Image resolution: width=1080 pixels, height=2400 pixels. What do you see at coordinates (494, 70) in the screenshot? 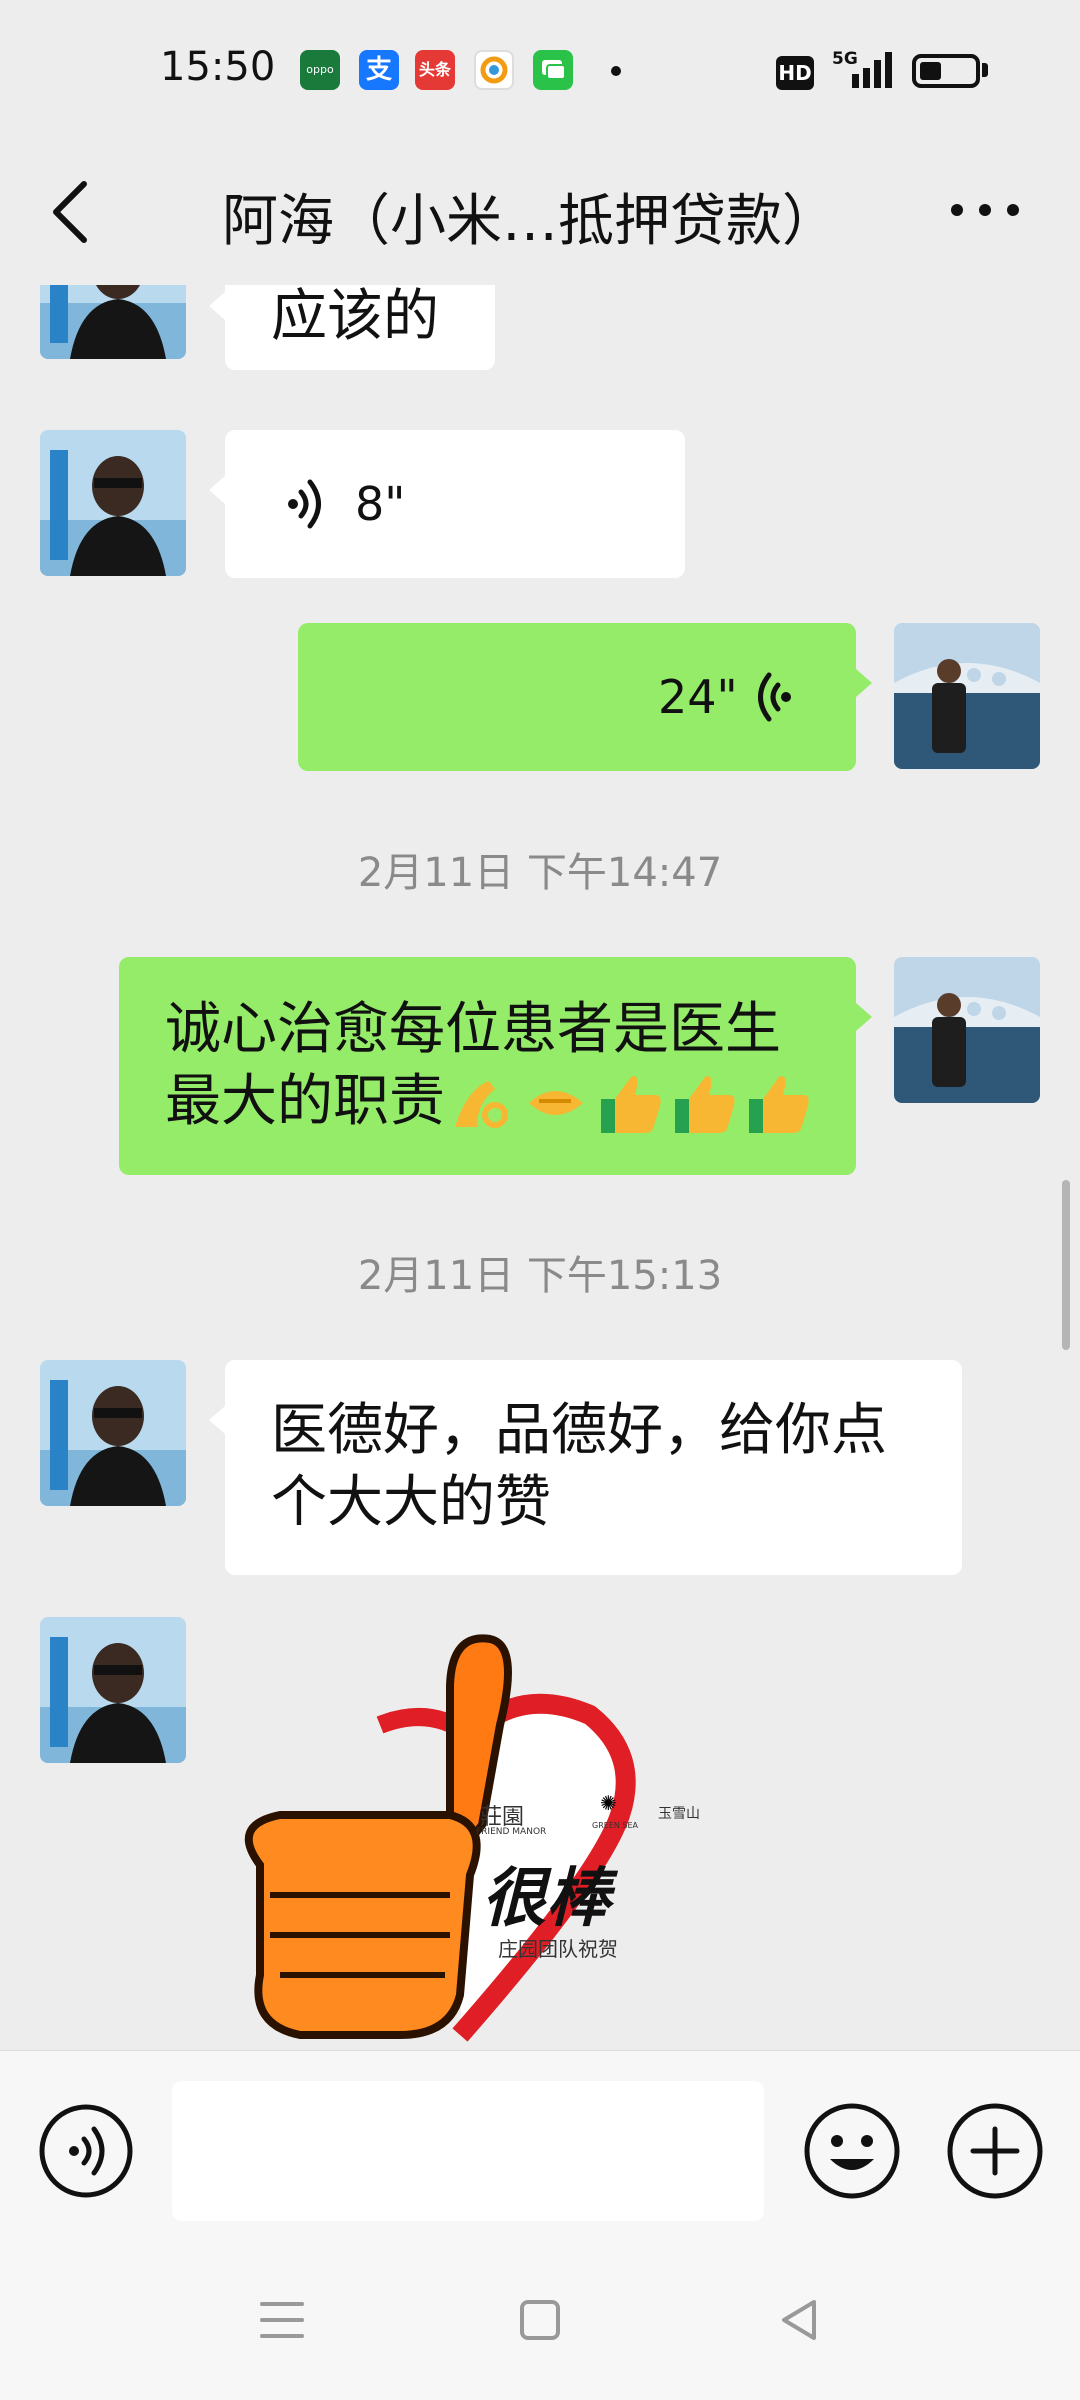
I see `ai-app-icon` at bounding box center [494, 70].